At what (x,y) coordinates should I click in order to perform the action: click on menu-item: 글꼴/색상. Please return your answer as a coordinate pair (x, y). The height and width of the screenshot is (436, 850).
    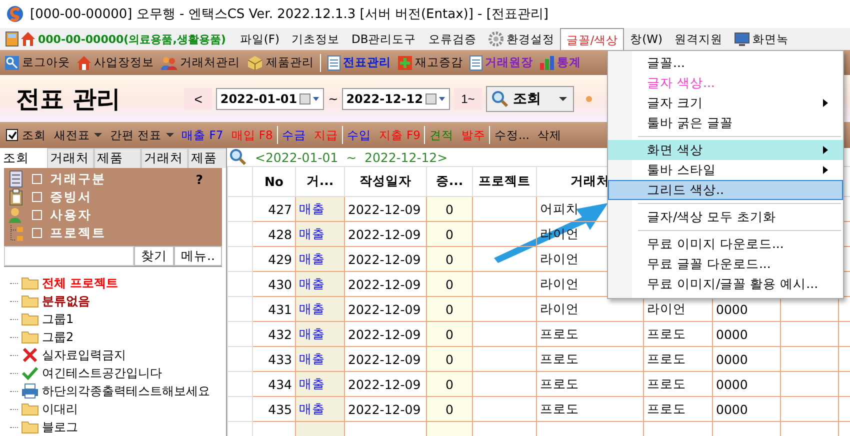
    Looking at the image, I should click on (592, 39).